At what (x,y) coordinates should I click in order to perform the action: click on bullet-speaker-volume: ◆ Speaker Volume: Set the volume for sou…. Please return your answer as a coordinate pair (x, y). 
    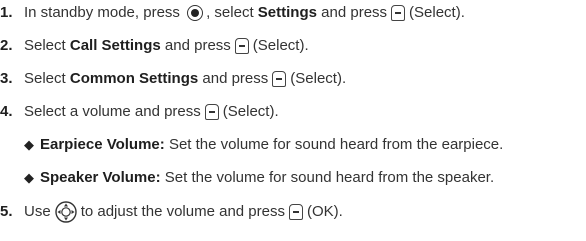
    Looking at the image, I should click on (259, 178).